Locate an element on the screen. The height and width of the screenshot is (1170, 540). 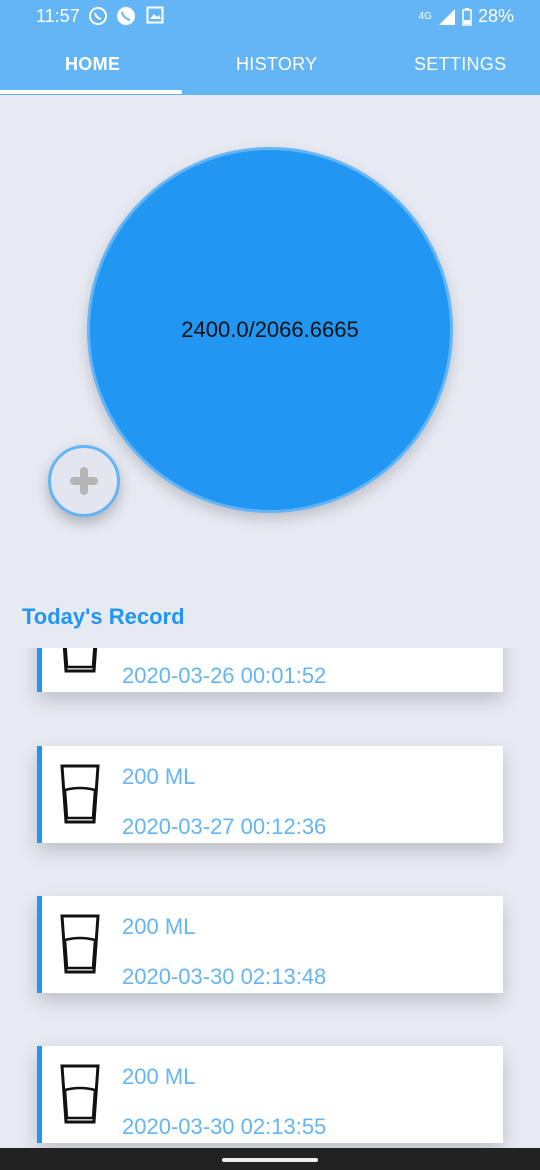
todays-record-title: Today's Record is located at coordinates (103, 616).